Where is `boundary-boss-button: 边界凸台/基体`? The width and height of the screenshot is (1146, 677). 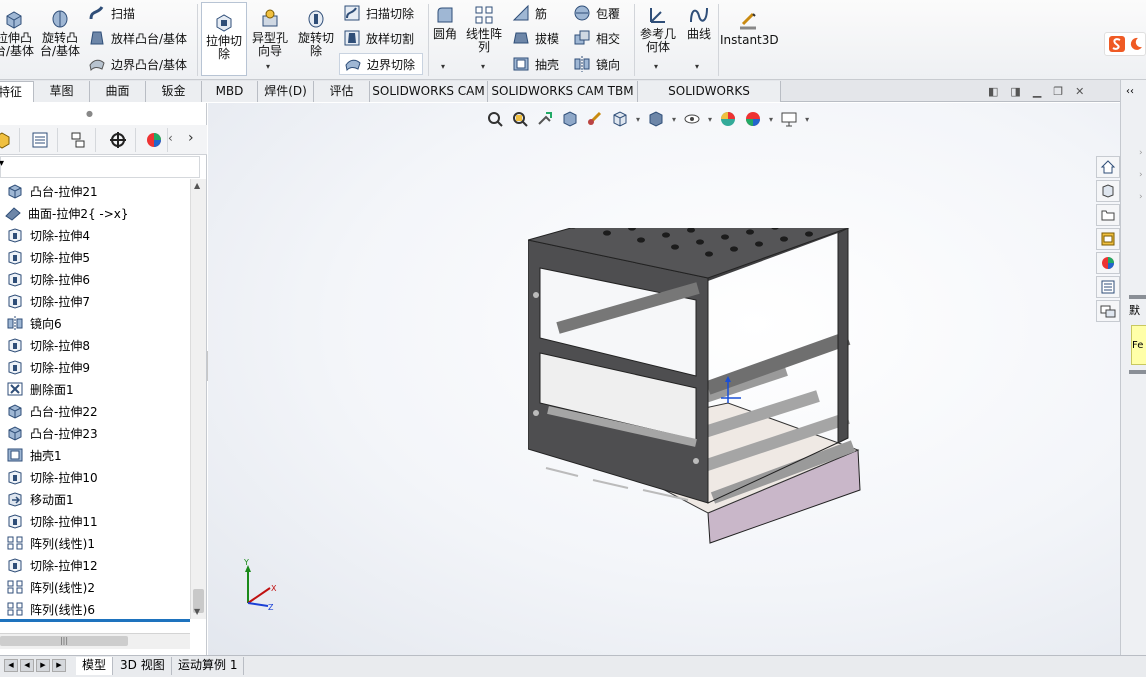
boundary-boss-button: 边界凸台/基体 is located at coordinates (137, 64).